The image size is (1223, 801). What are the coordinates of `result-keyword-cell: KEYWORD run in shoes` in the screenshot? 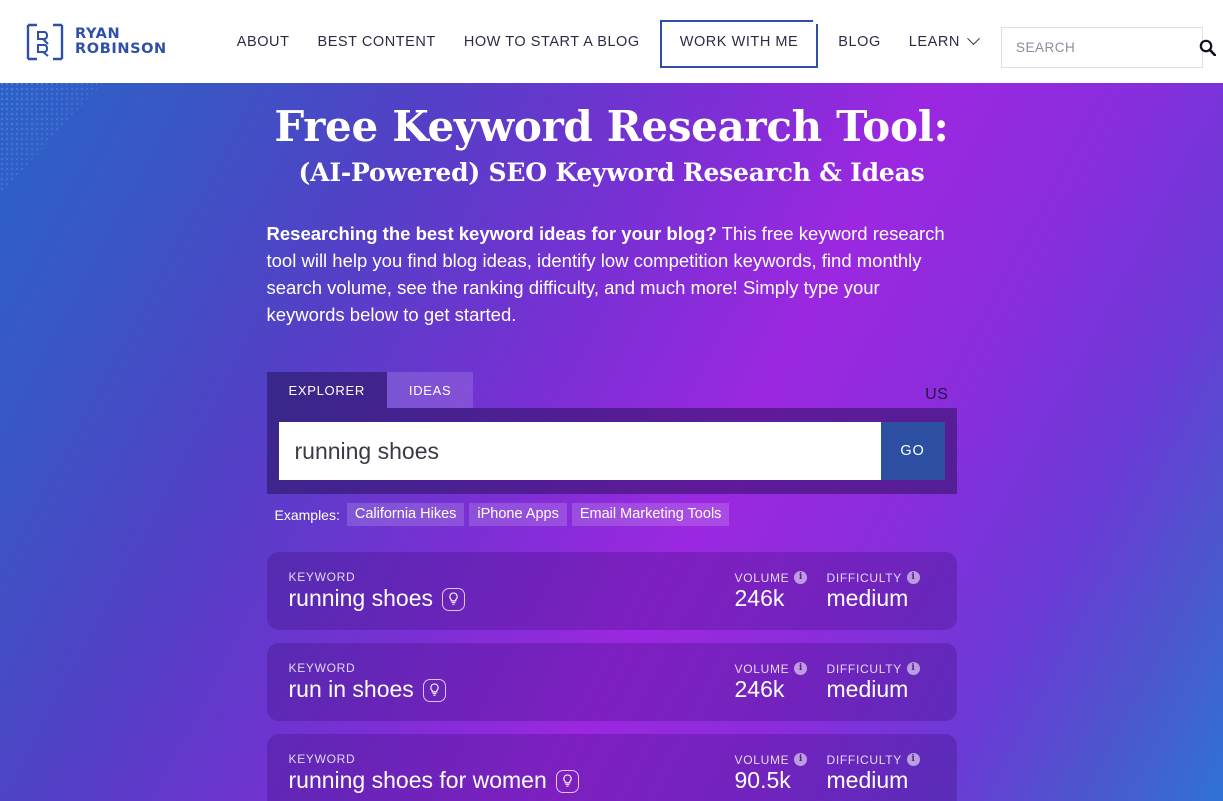 It's located at (512, 681).